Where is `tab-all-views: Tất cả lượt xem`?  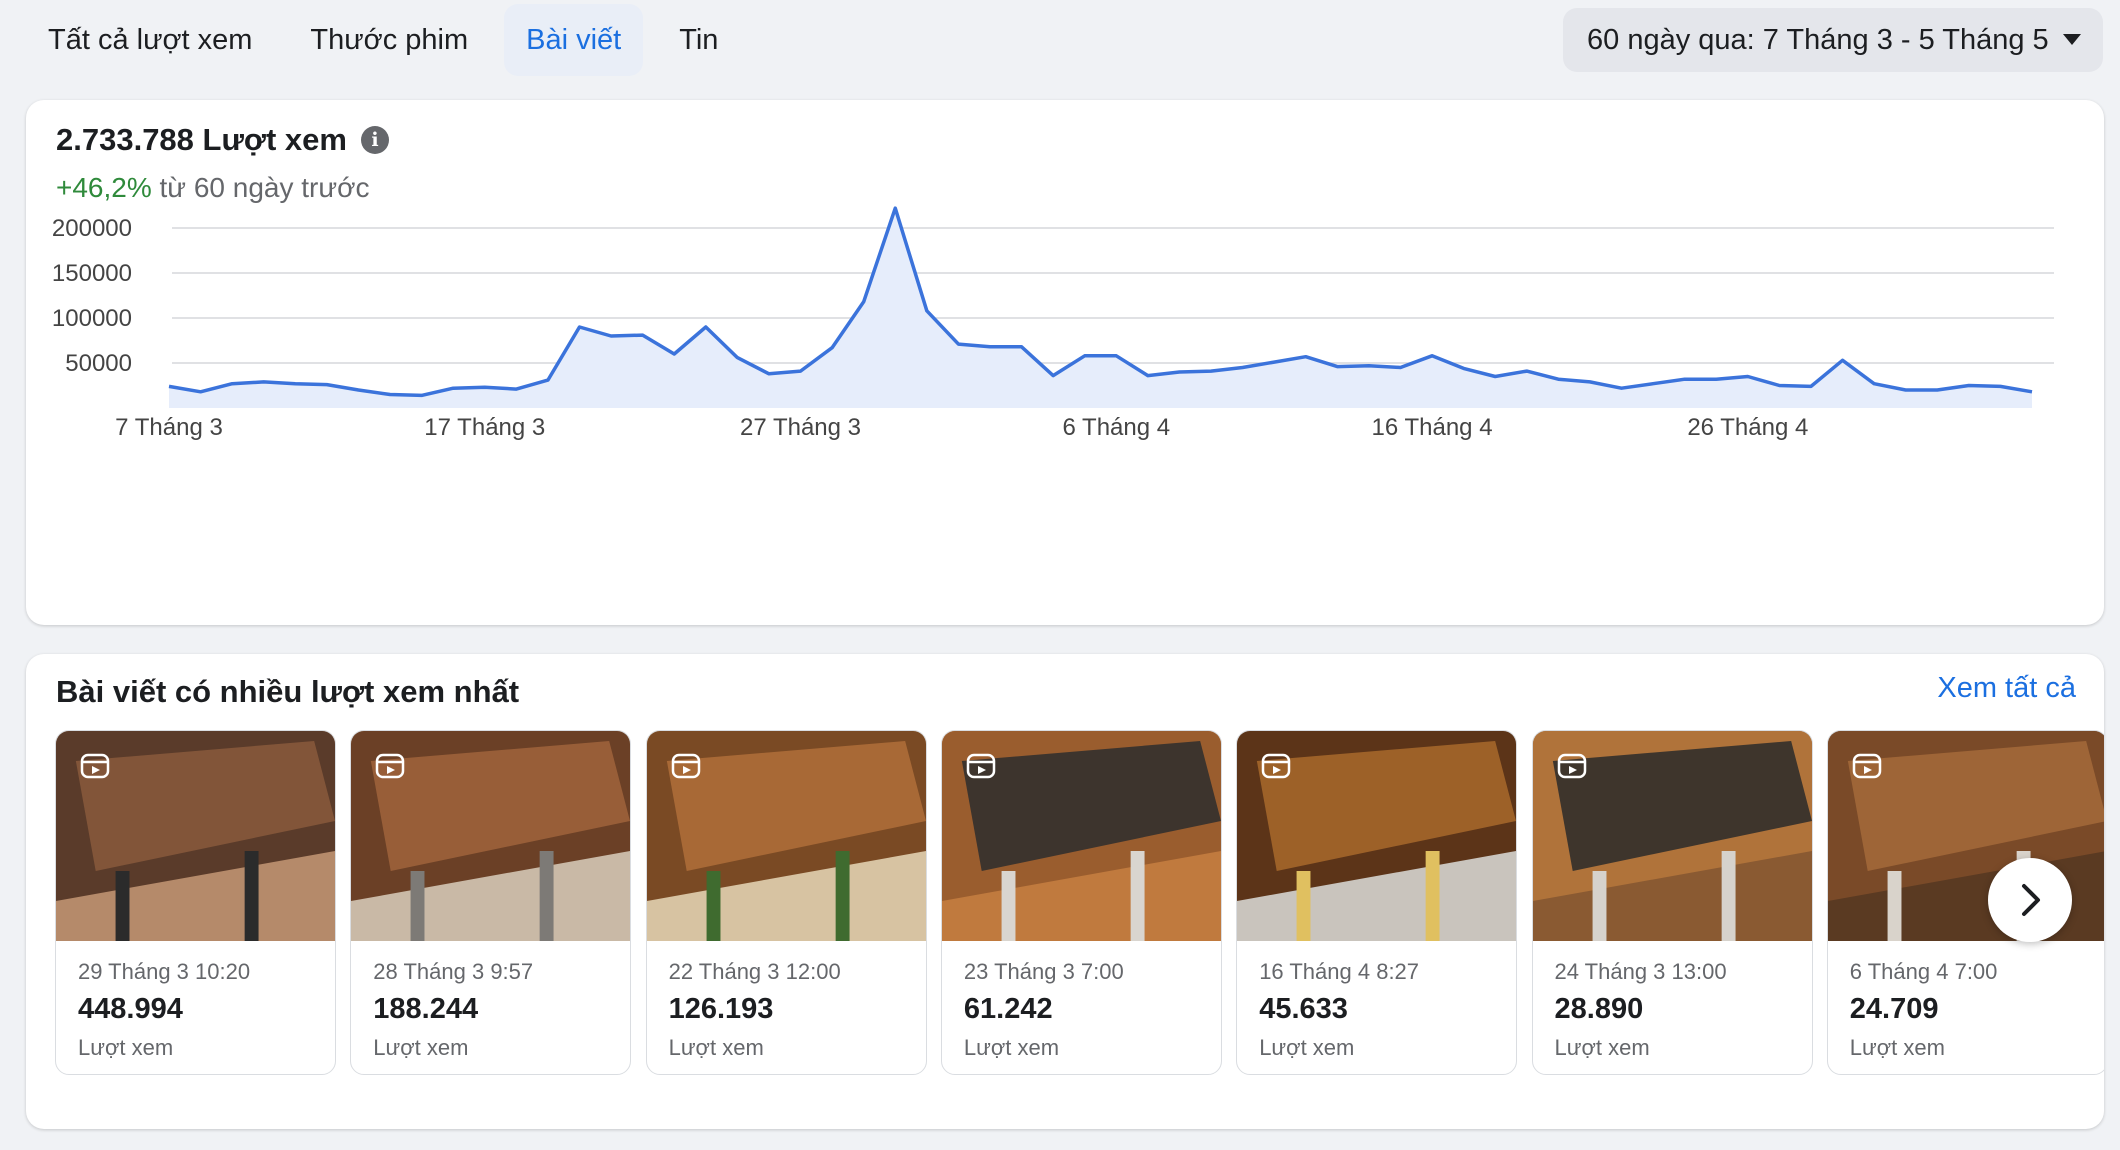 tab-all-views: Tất cả lượt xem is located at coordinates (150, 40).